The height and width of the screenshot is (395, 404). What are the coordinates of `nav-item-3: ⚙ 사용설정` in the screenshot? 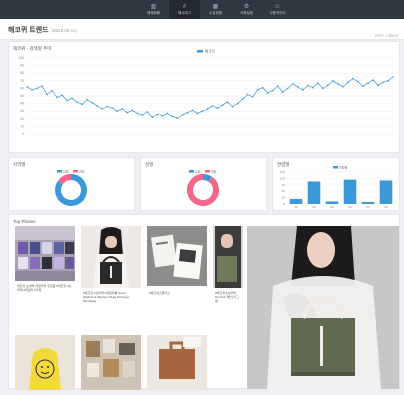 It's located at (246, 9).